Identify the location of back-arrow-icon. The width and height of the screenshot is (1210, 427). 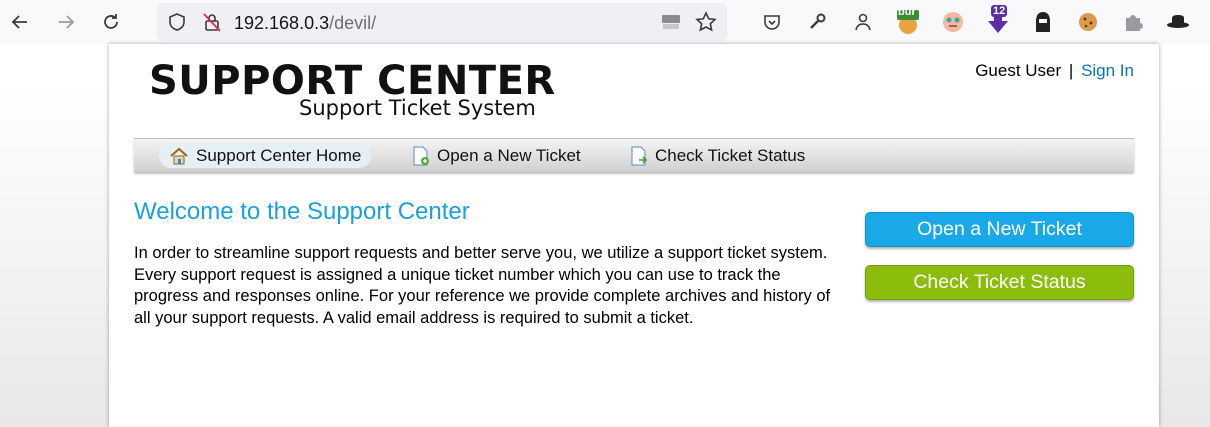
(19, 22).